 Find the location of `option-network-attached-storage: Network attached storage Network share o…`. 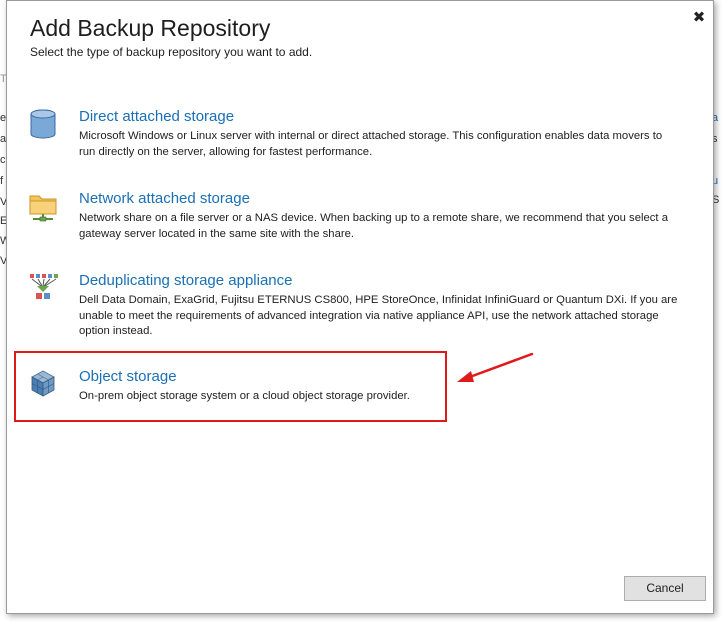

option-network-attached-storage: Network attached storage Network share o… is located at coordinates (347, 216).